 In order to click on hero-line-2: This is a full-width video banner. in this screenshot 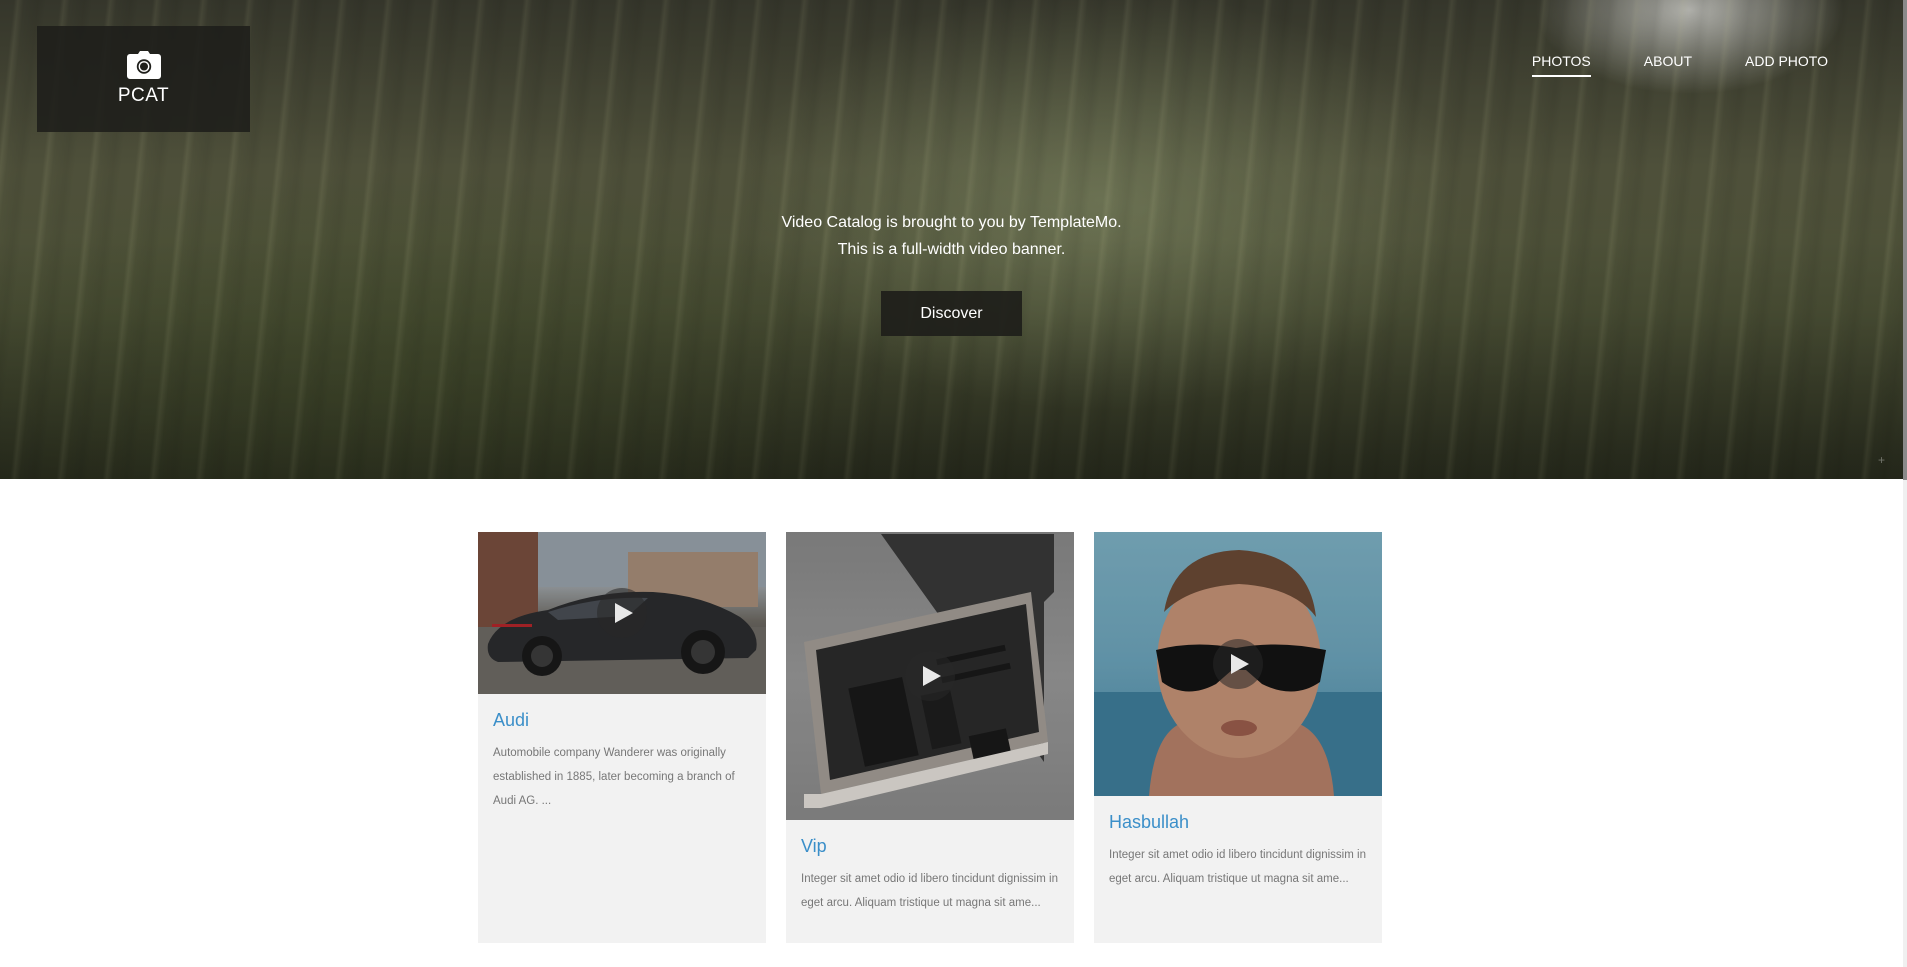, I will do `click(951, 249)`.